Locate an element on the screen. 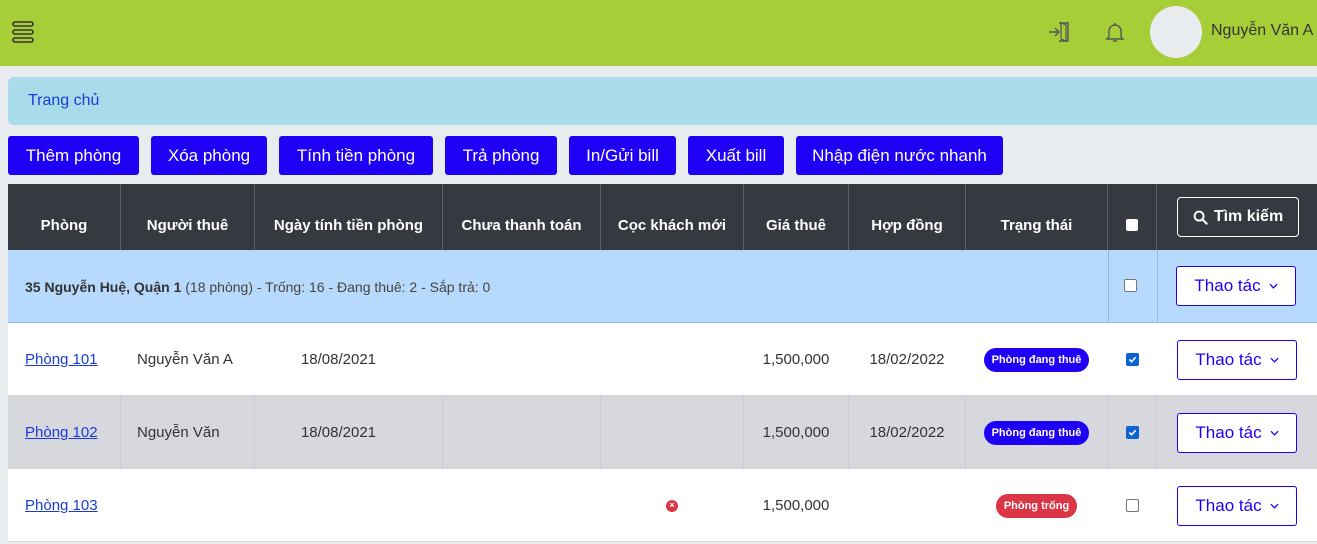  tenant-cell: Nguyễn Văn A is located at coordinates (185, 359).